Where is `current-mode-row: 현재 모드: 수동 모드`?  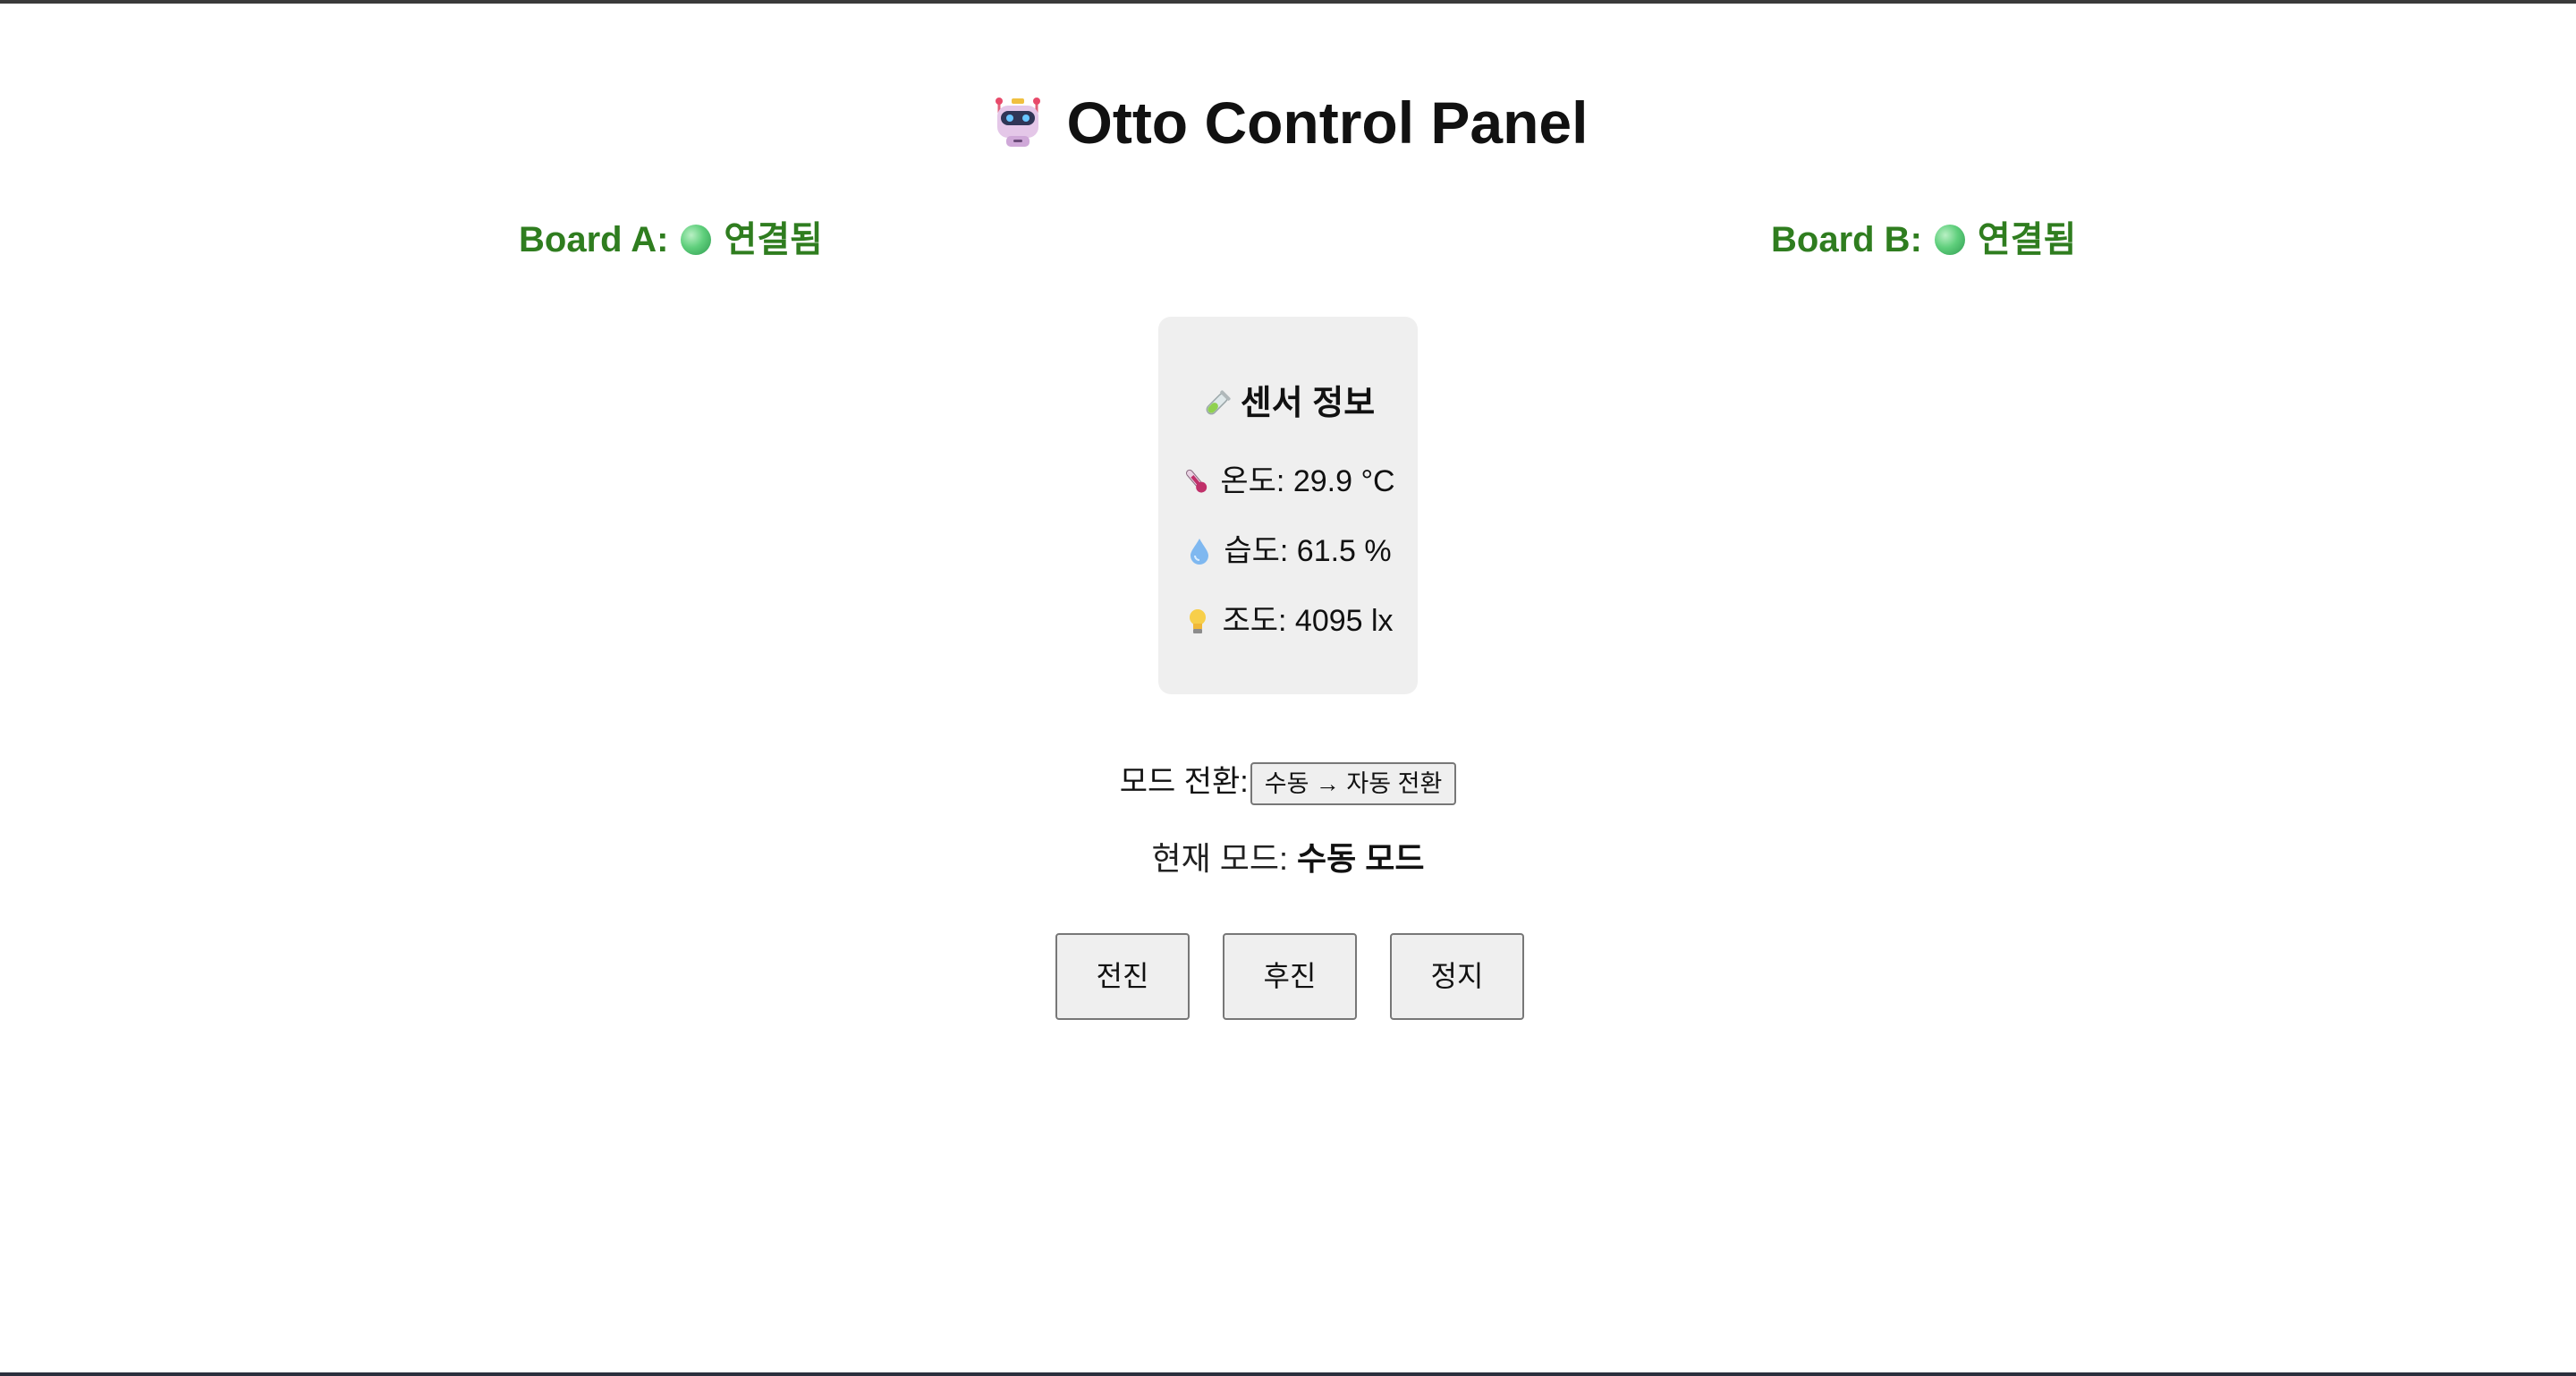
current-mode-row: 현재 모드: 수동 모드 is located at coordinates (1288, 859).